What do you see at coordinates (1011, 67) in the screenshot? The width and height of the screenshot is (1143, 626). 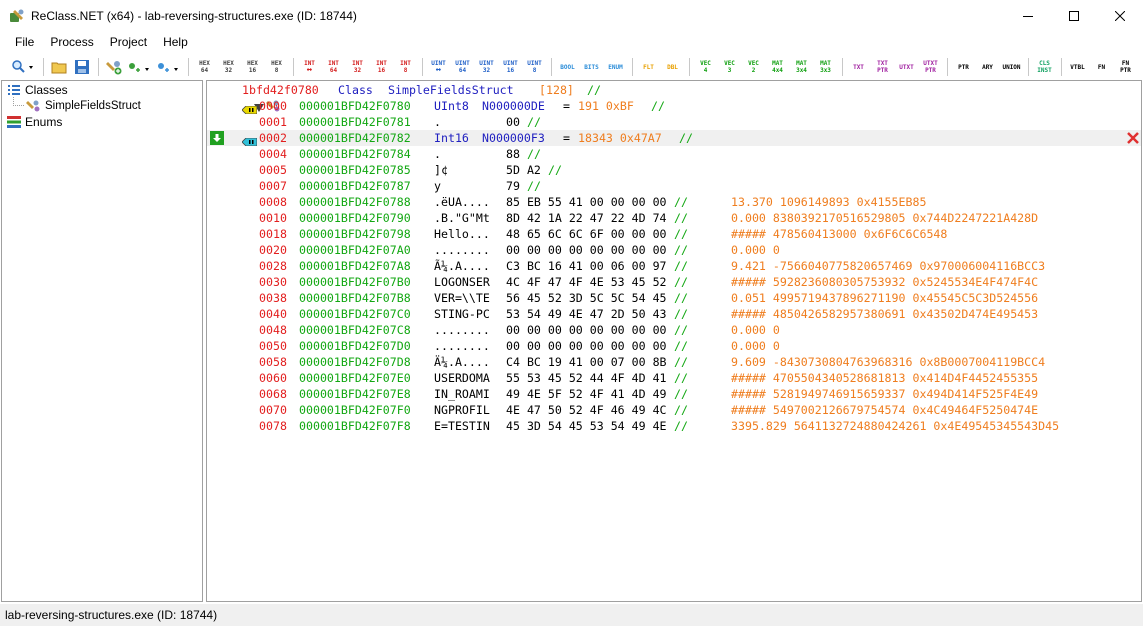 I see `type-button-union: UNION` at bounding box center [1011, 67].